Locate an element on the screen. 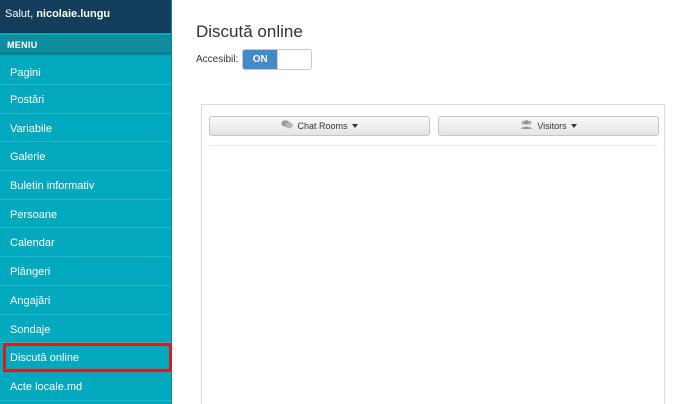 This screenshot has width=685, height=404. sidebar-item-galerie: Galerie is located at coordinates (85, 157).